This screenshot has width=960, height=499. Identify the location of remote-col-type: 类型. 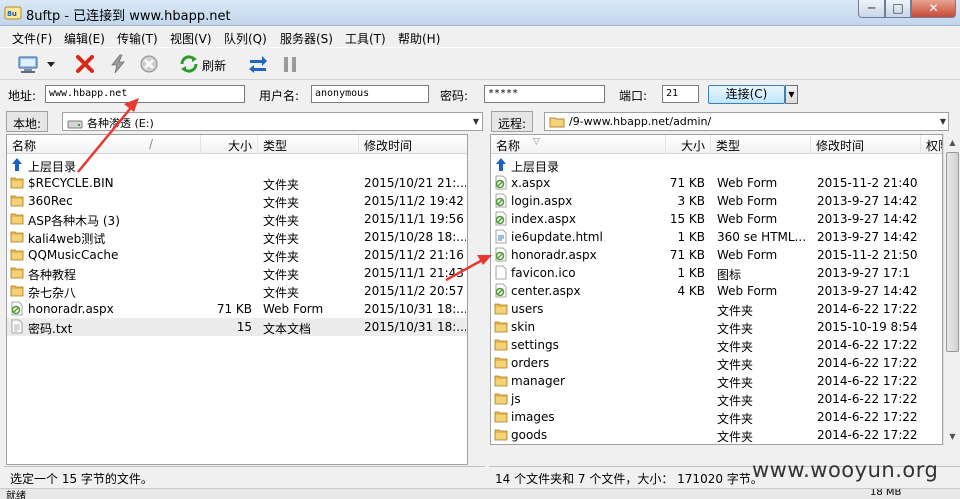
(761, 144).